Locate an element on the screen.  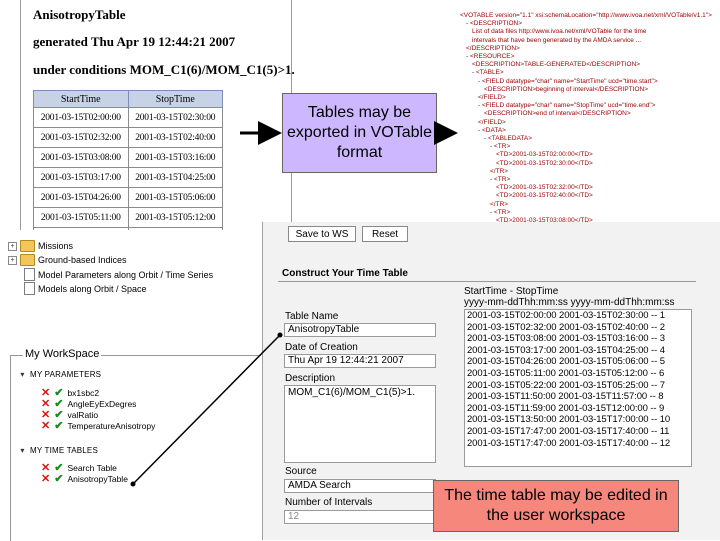
link-line is located at coordinates (206, 409).